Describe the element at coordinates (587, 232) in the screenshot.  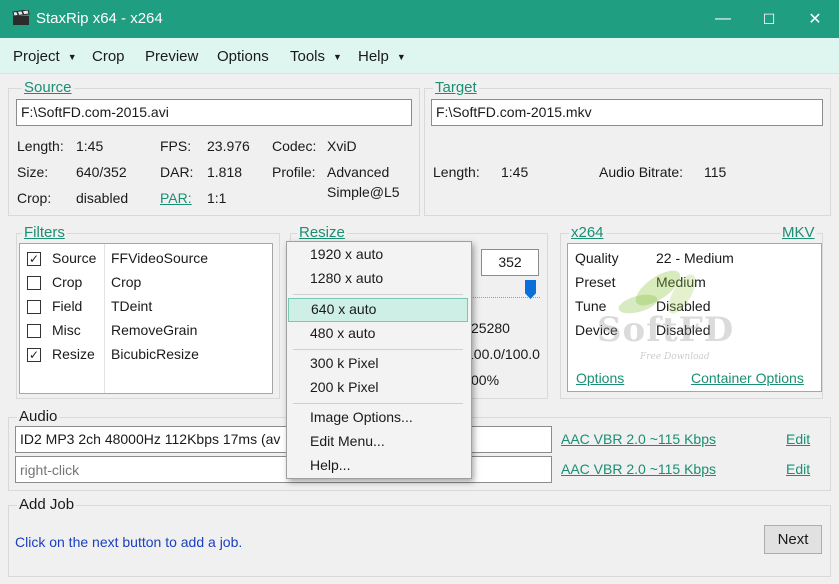
I see `encoder-link: x264` at that location.